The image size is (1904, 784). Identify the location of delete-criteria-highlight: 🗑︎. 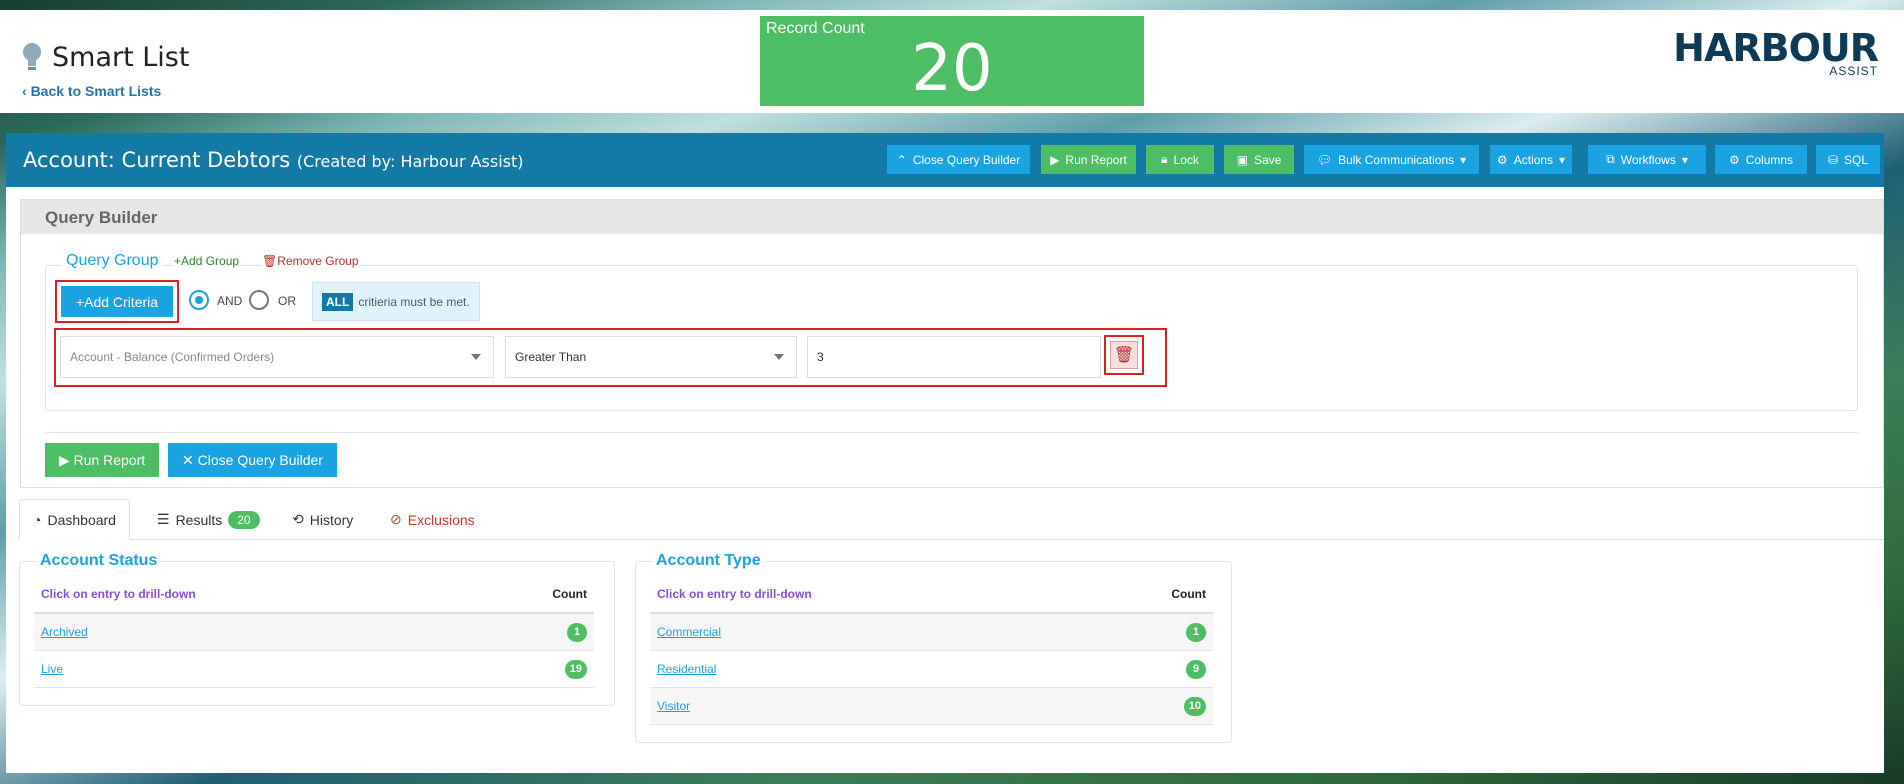
(1124, 355).